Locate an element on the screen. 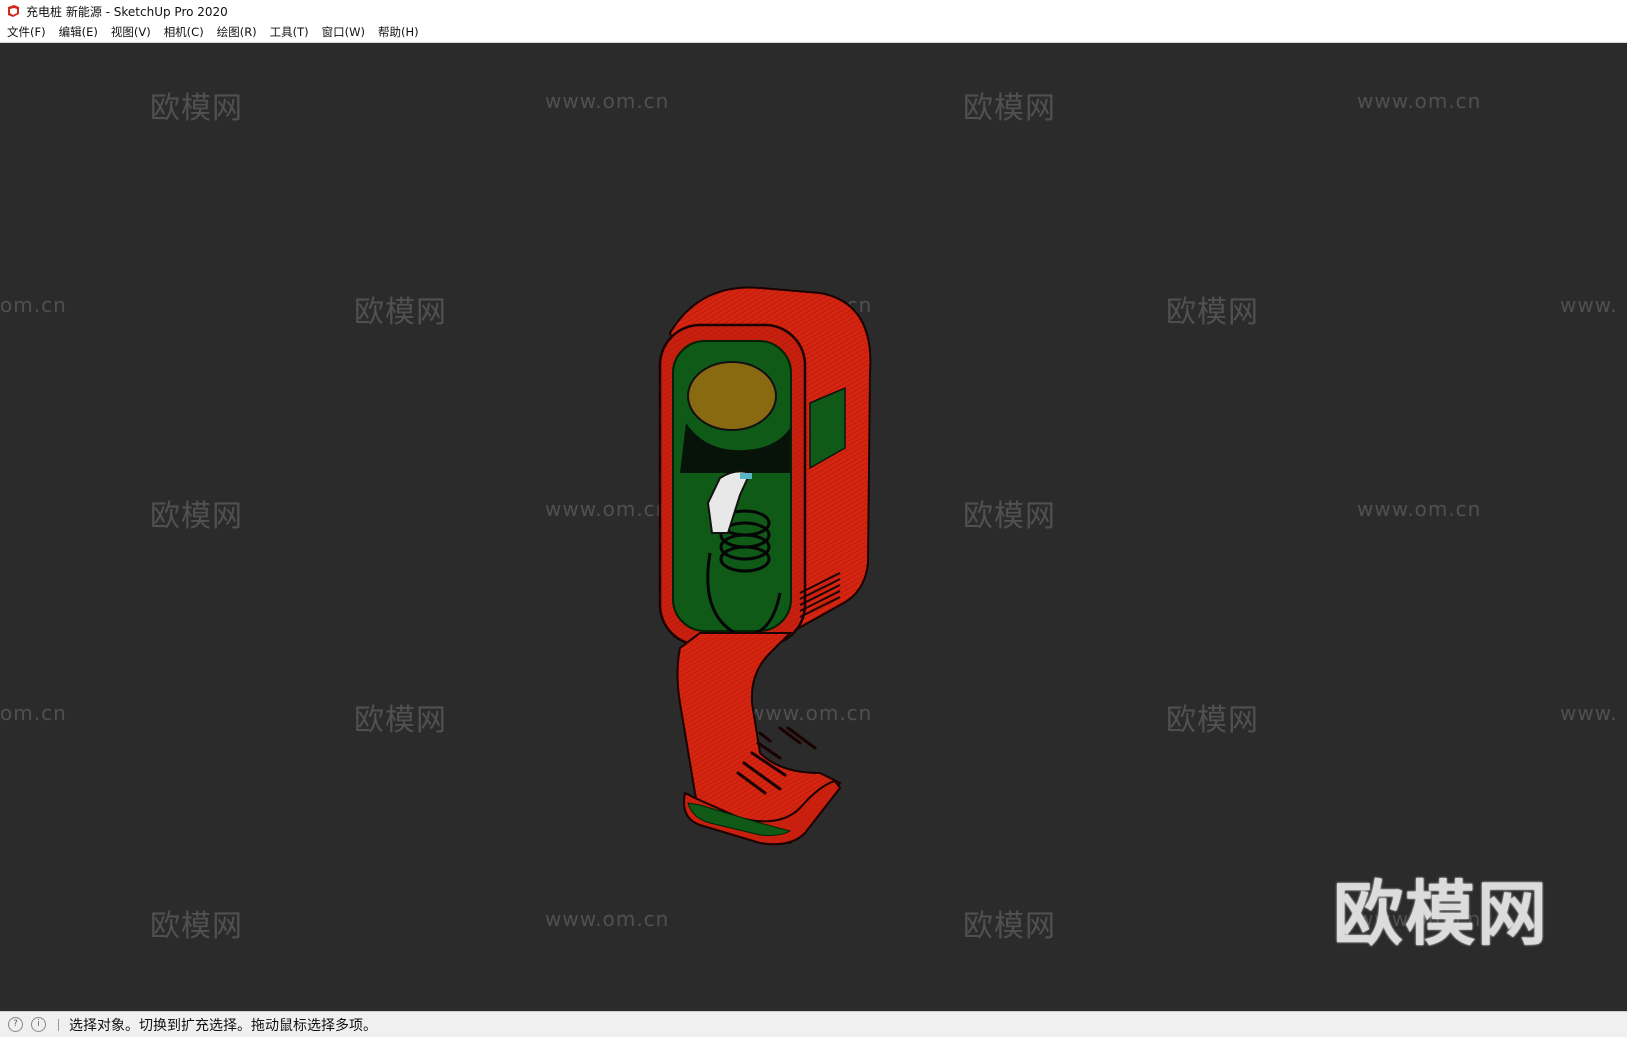  sketchup-logo-icon is located at coordinates (13, 11).